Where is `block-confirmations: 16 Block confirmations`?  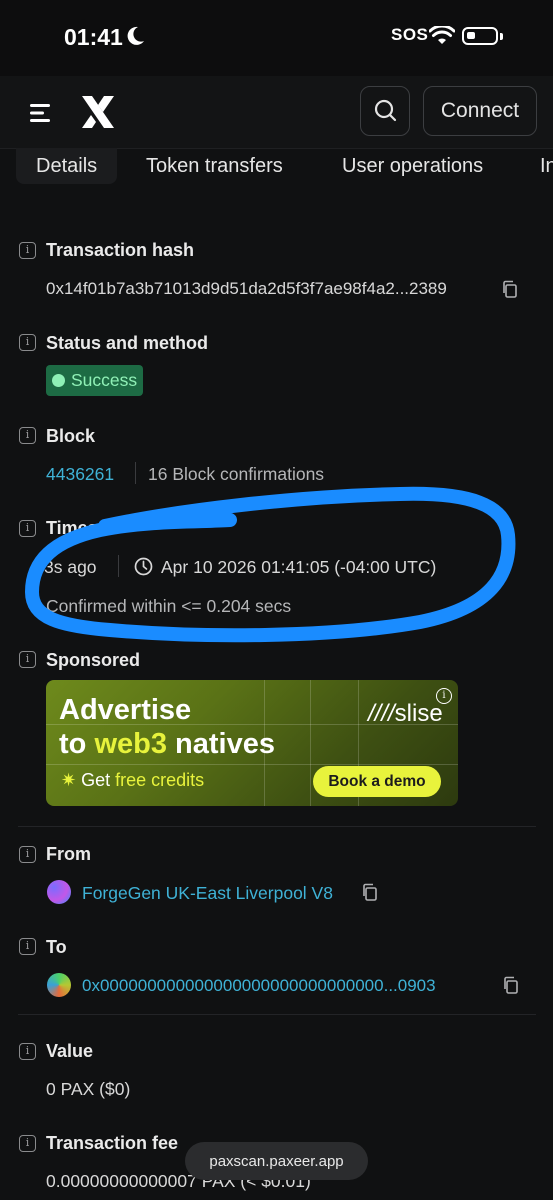 block-confirmations: 16 Block confirmations is located at coordinates (236, 474).